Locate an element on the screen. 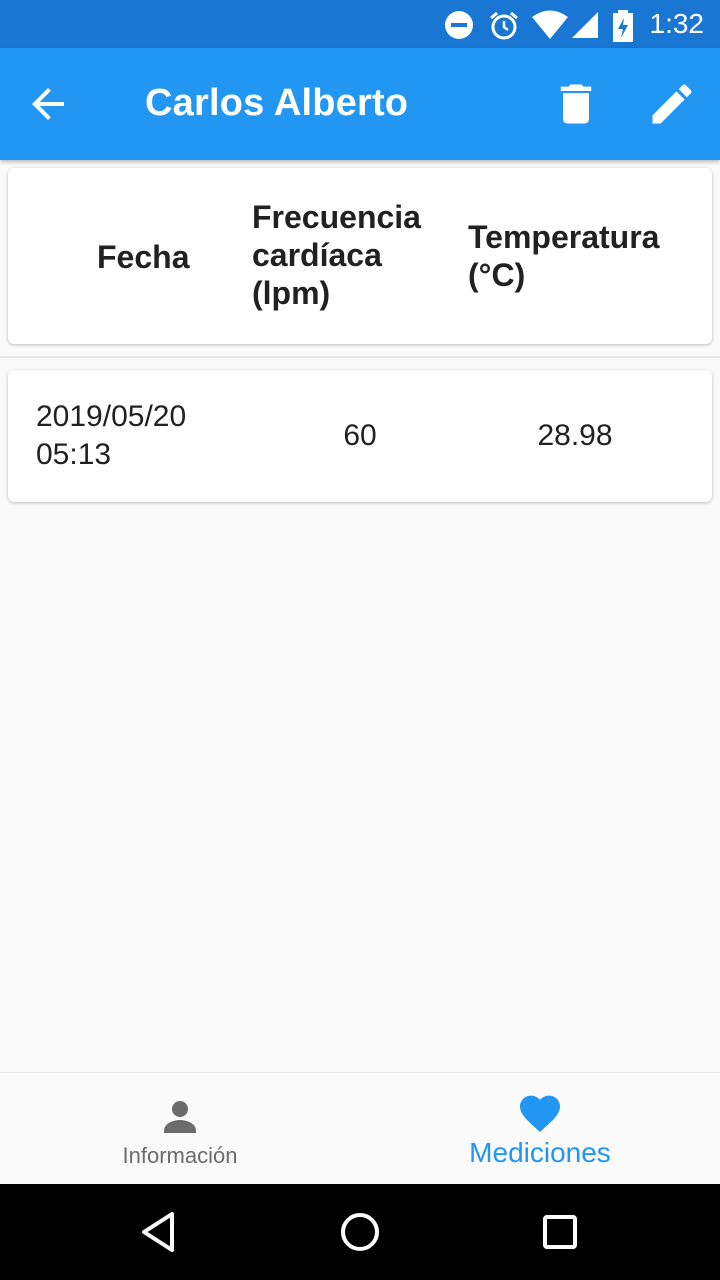  nav-item-mediciones: Mediciones is located at coordinates (540, 1129).